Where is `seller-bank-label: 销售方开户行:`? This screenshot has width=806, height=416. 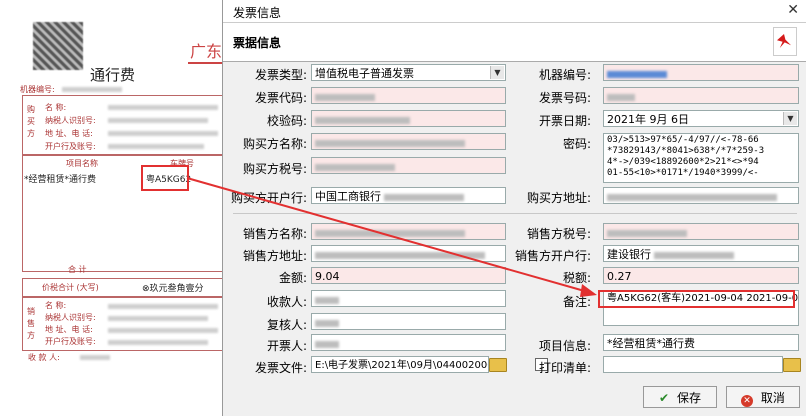
seller-bank-label: 销售方开户行: is located at coordinates (552, 256).